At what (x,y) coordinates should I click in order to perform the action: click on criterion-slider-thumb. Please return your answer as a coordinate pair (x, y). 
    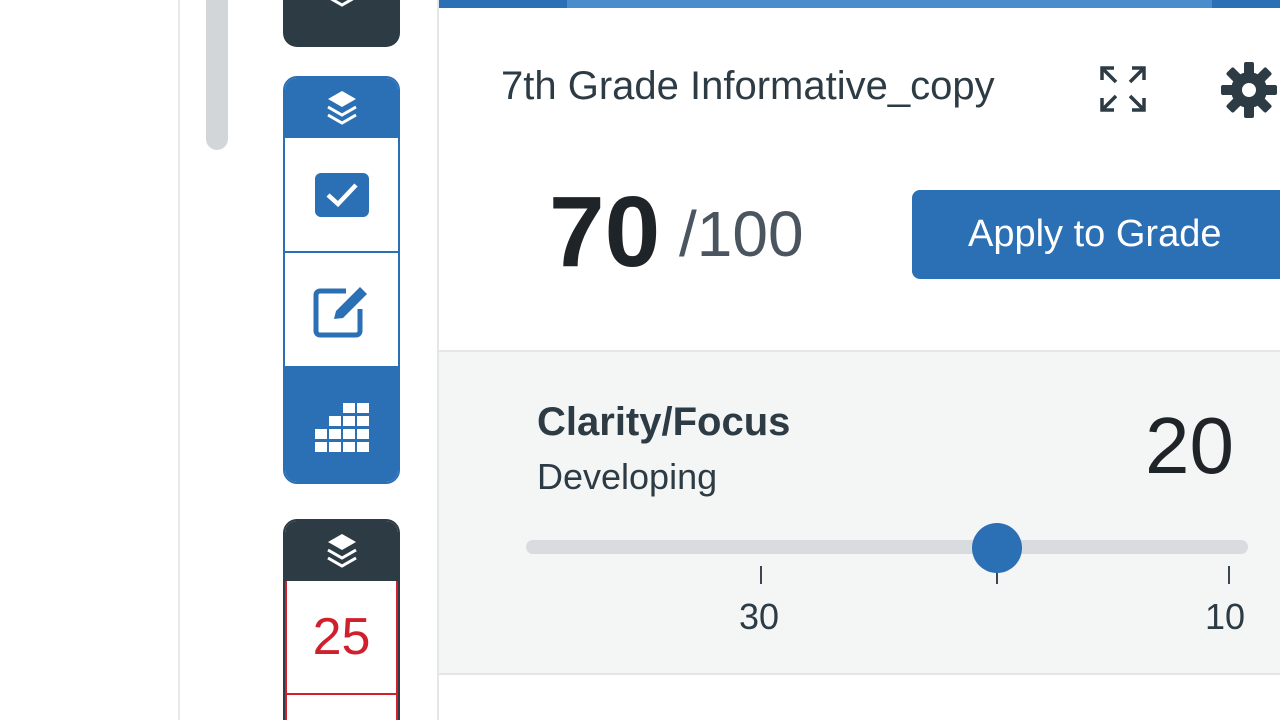
    Looking at the image, I should click on (997, 548).